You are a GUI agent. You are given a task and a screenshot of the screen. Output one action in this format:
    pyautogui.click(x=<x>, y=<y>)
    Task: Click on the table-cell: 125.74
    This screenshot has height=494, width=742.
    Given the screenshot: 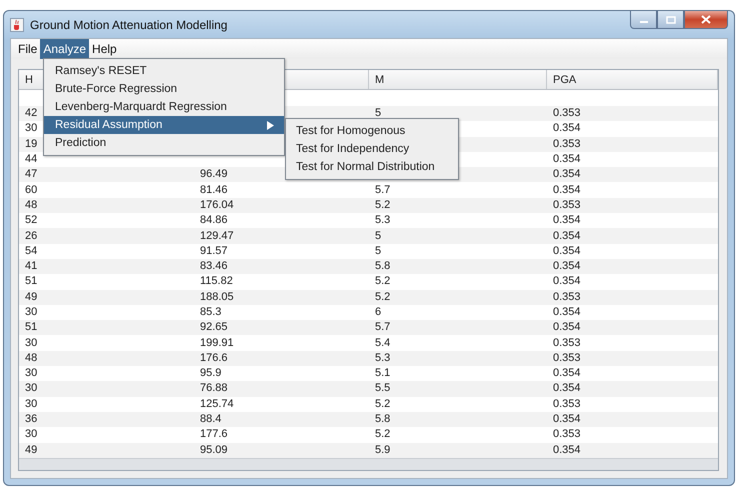 What is the action you would take?
    pyautogui.click(x=217, y=404)
    